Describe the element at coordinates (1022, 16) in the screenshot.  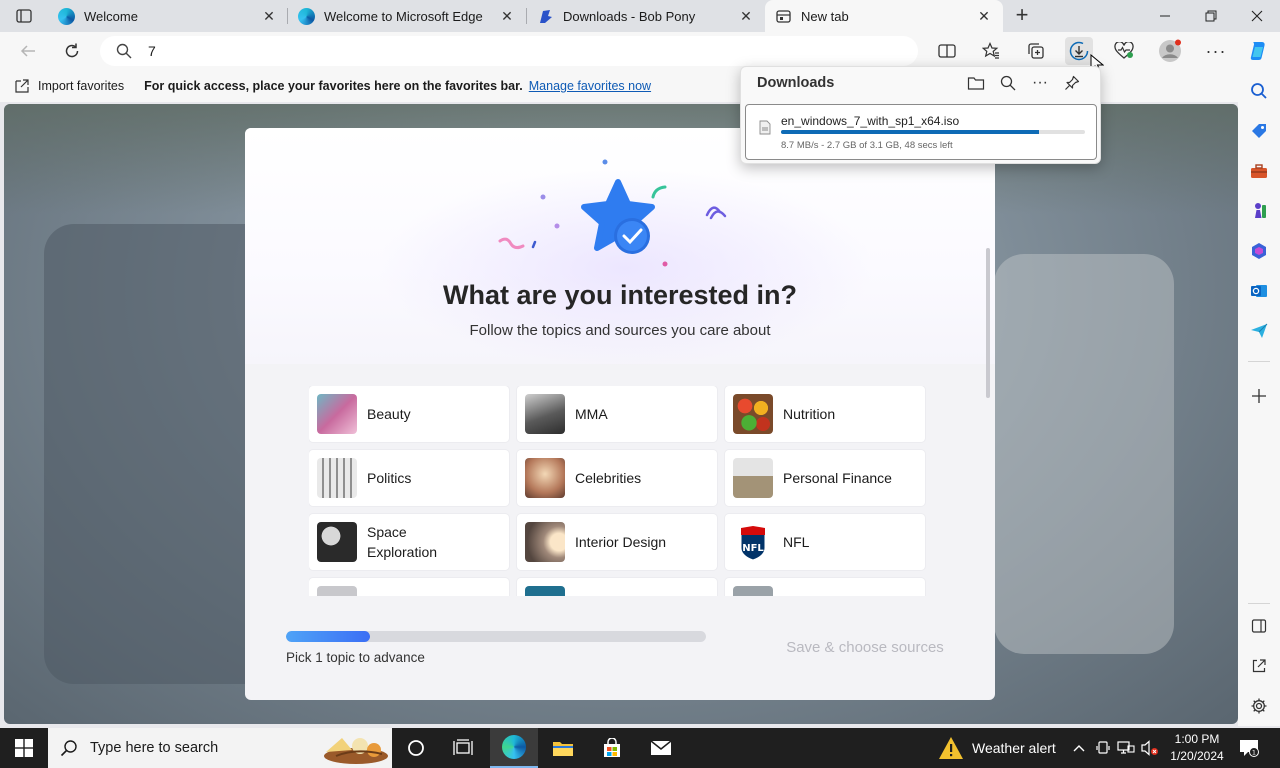
I see `new-tab-button: +` at that location.